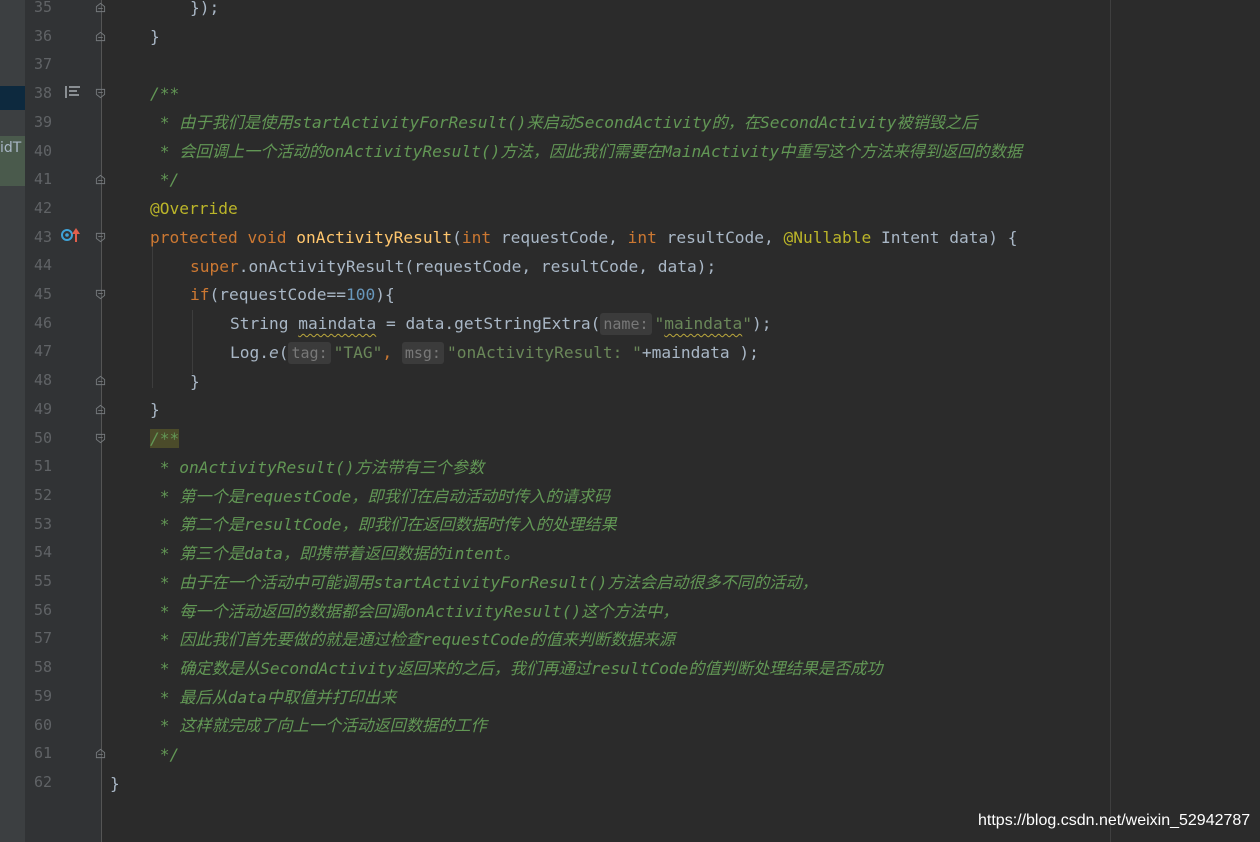 The image size is (1260, 842). I want to click on code-line-41: */, so click(165, 179).